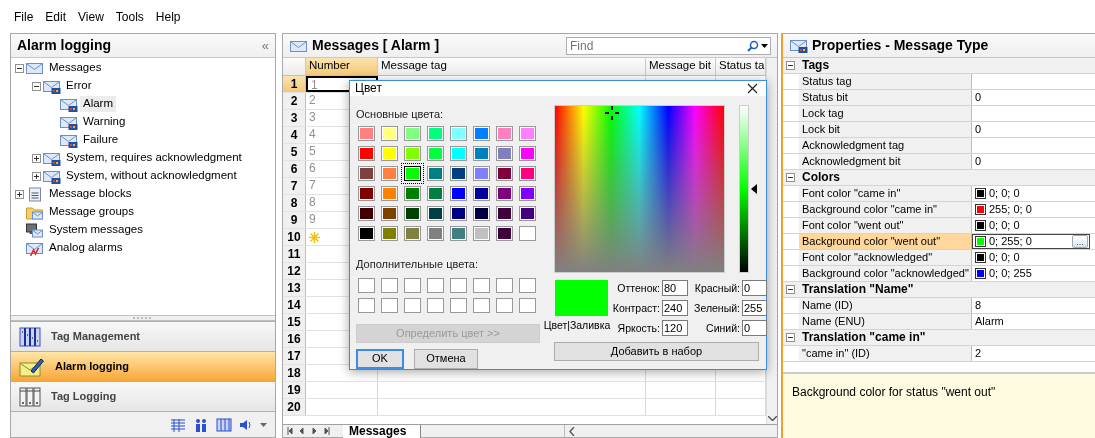 The width and height of the screenshot is (1095, 438). I want to click on property-name: Background color "went out", so click(885, 241).